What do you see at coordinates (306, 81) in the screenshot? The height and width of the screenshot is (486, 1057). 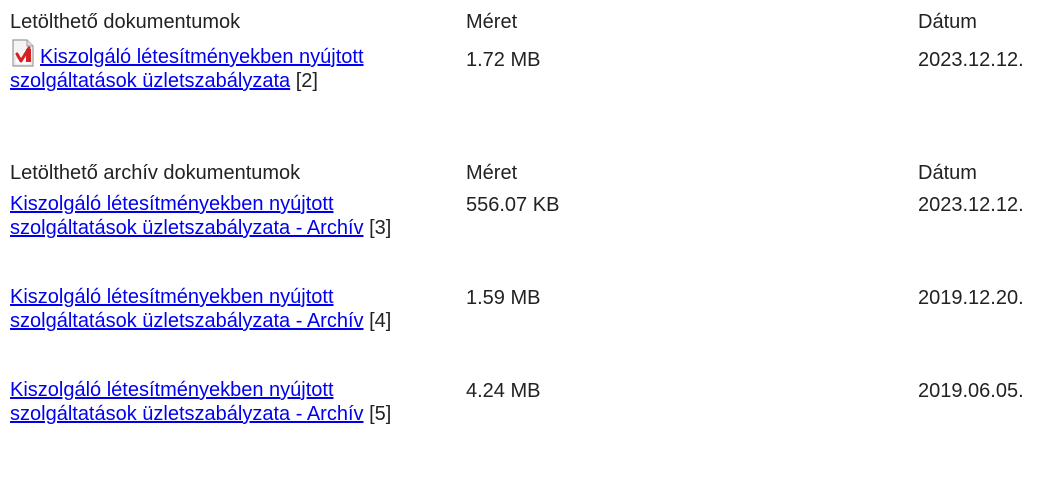 I see `reference-number: [2]` at bounding box center [306, 81].